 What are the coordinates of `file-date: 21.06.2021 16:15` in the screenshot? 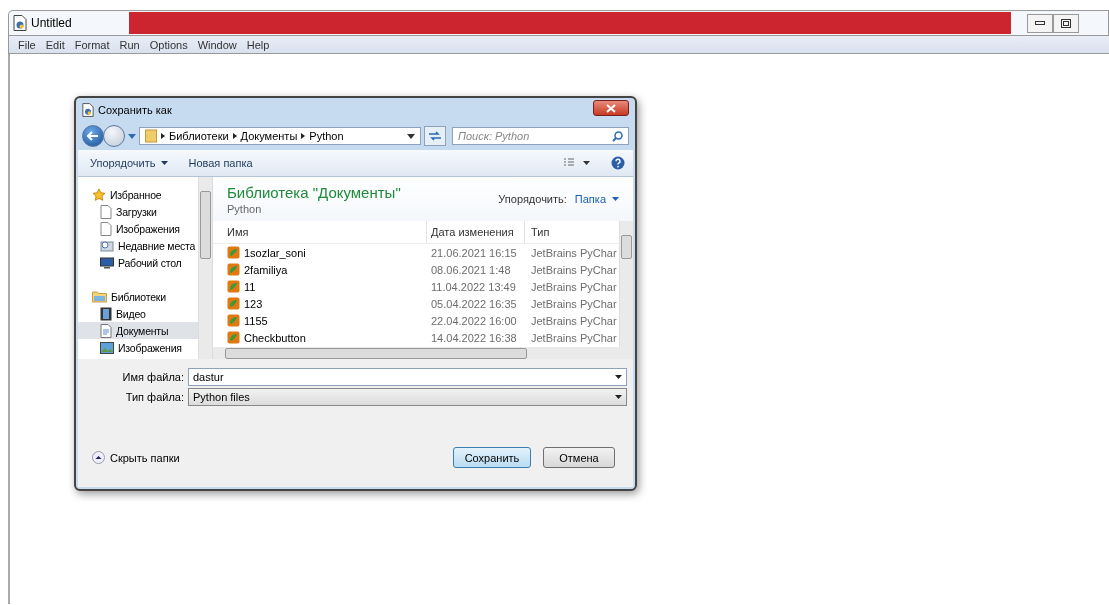 It's located at (474, 252).